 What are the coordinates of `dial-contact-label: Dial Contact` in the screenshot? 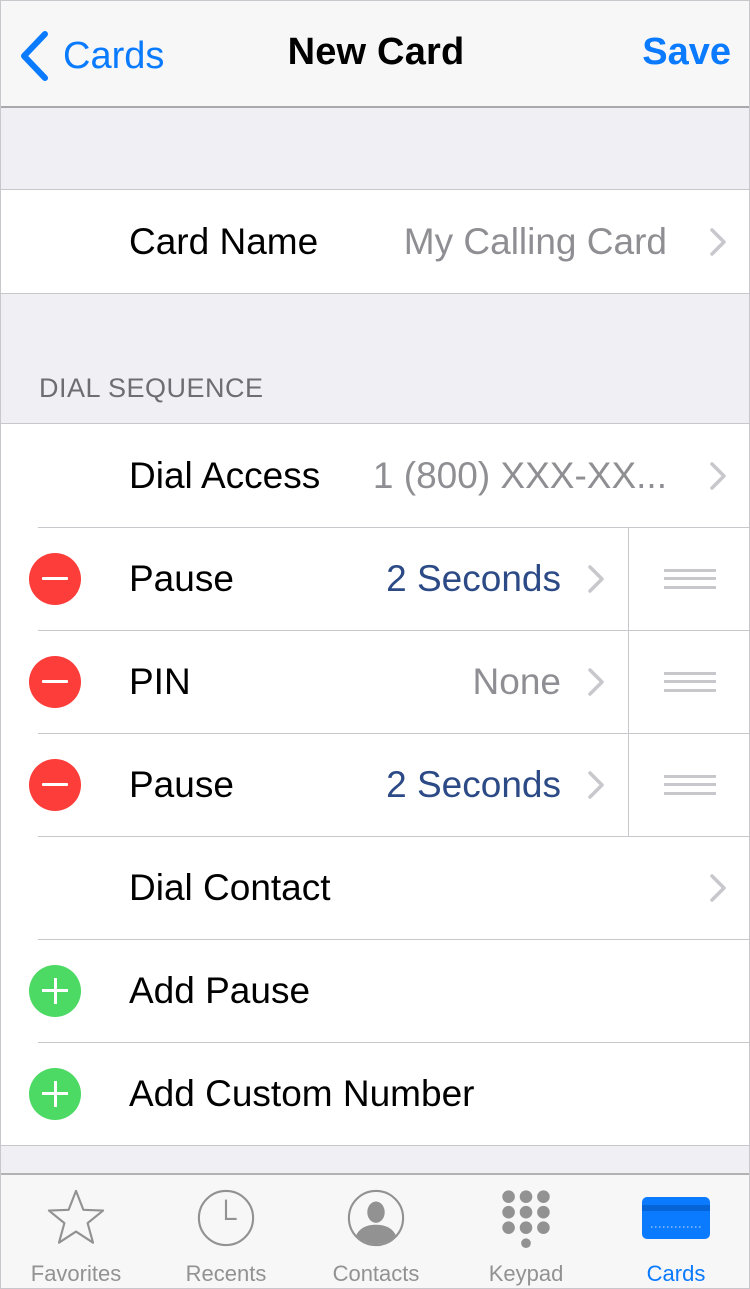 It's located at (230, 887).